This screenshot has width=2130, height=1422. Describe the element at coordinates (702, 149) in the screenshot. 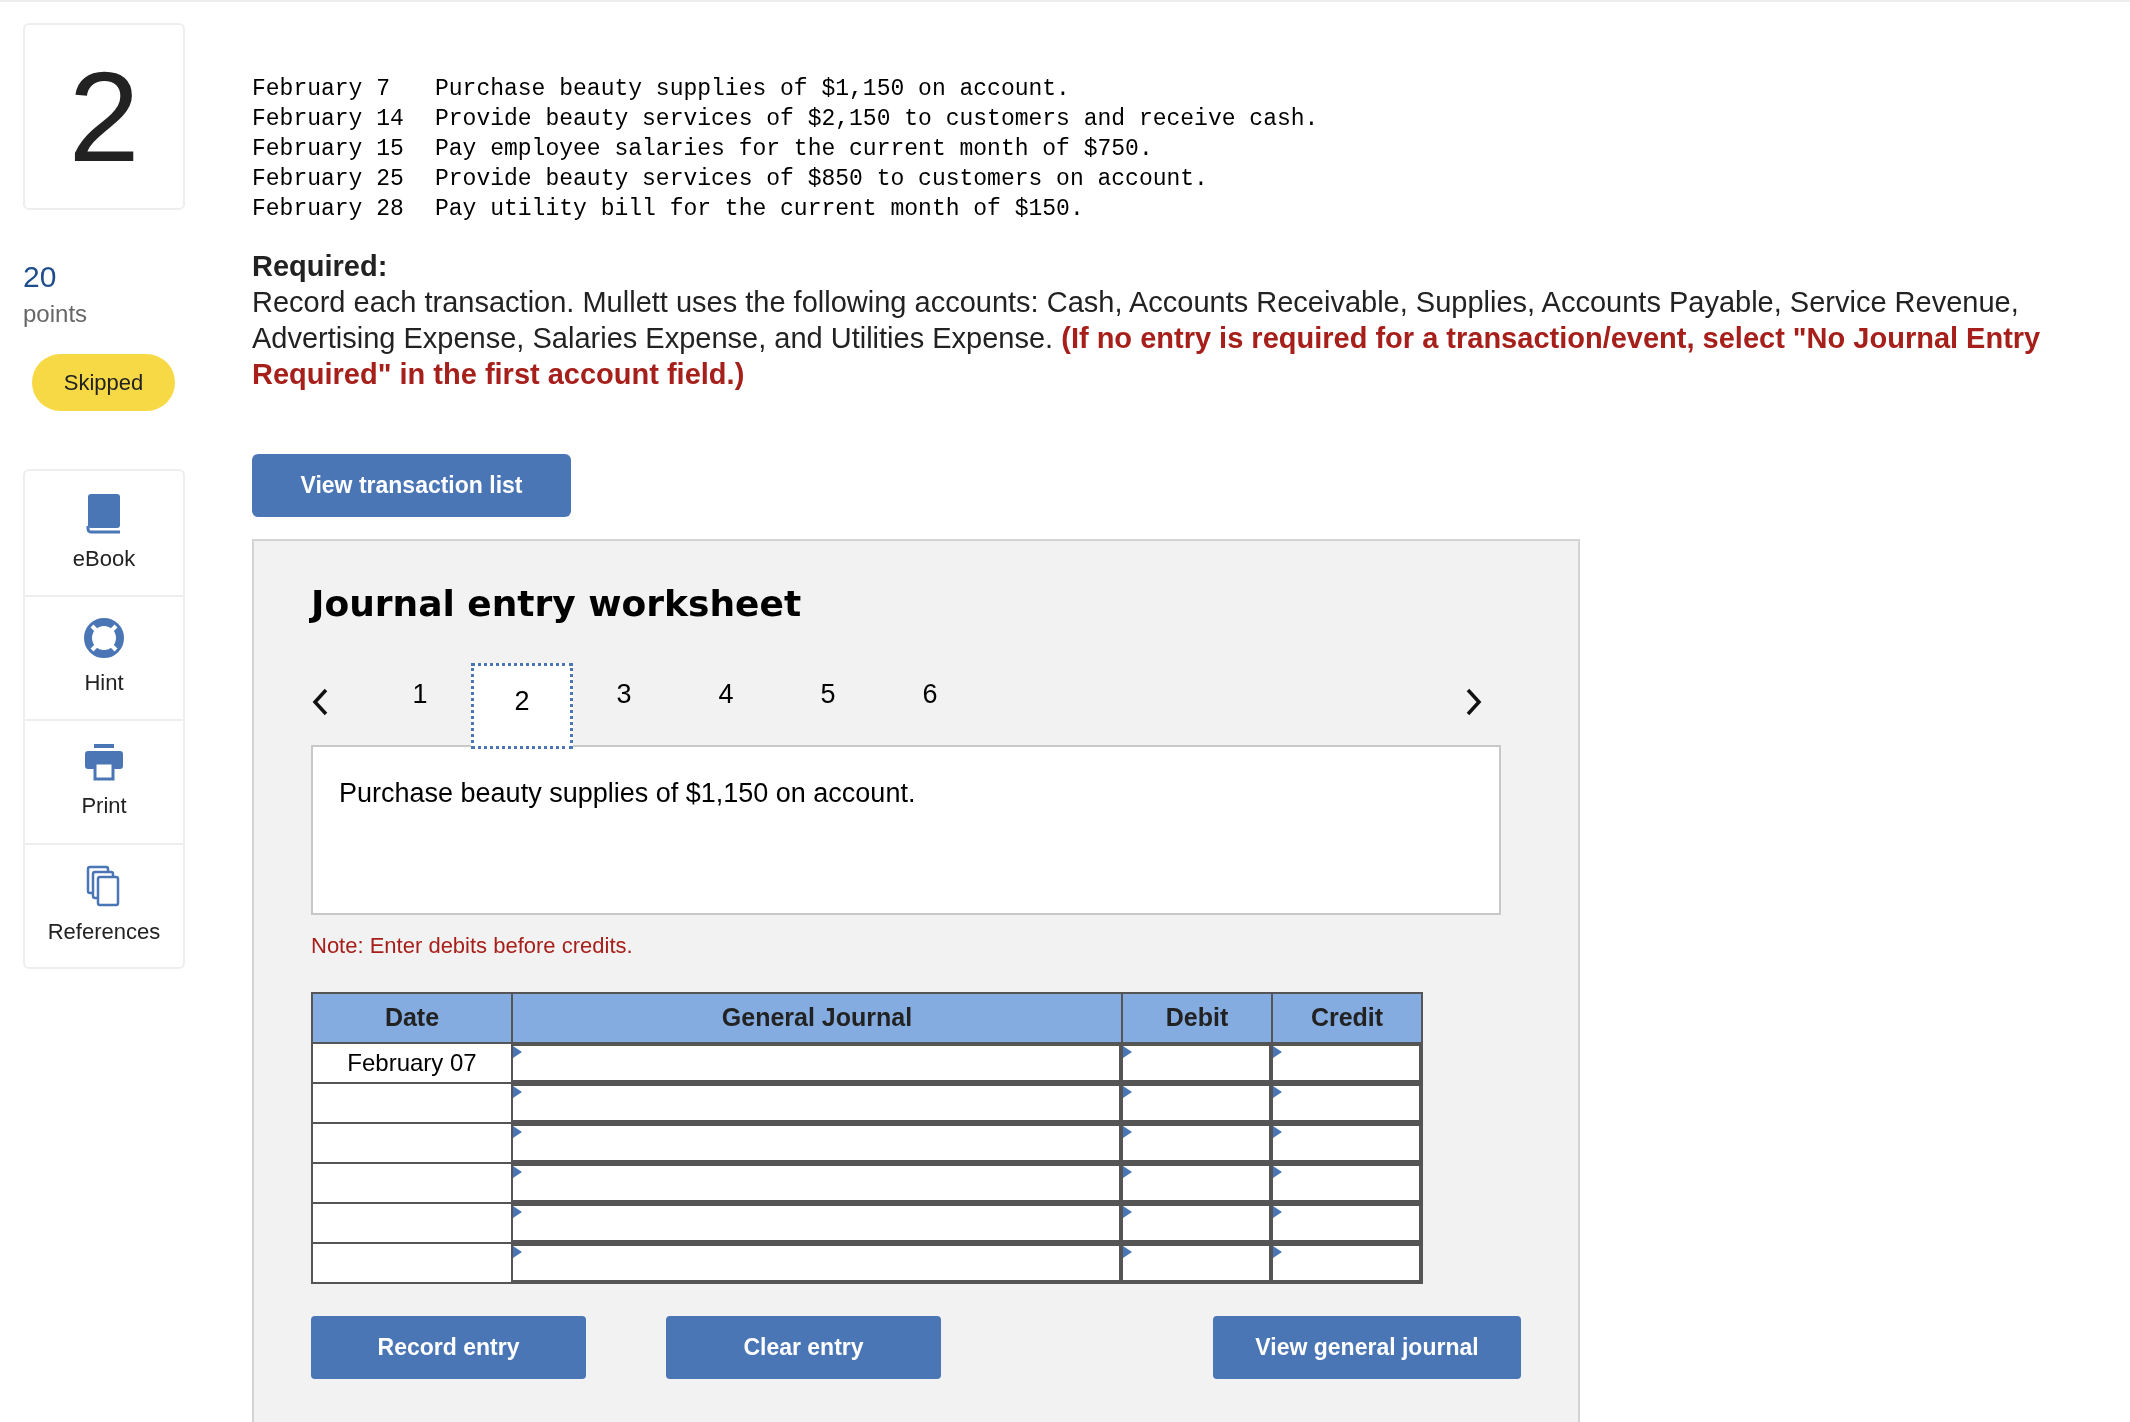

I see `transaction-line: February 15 Pay employee salaries for the current month of $750.` at that location.